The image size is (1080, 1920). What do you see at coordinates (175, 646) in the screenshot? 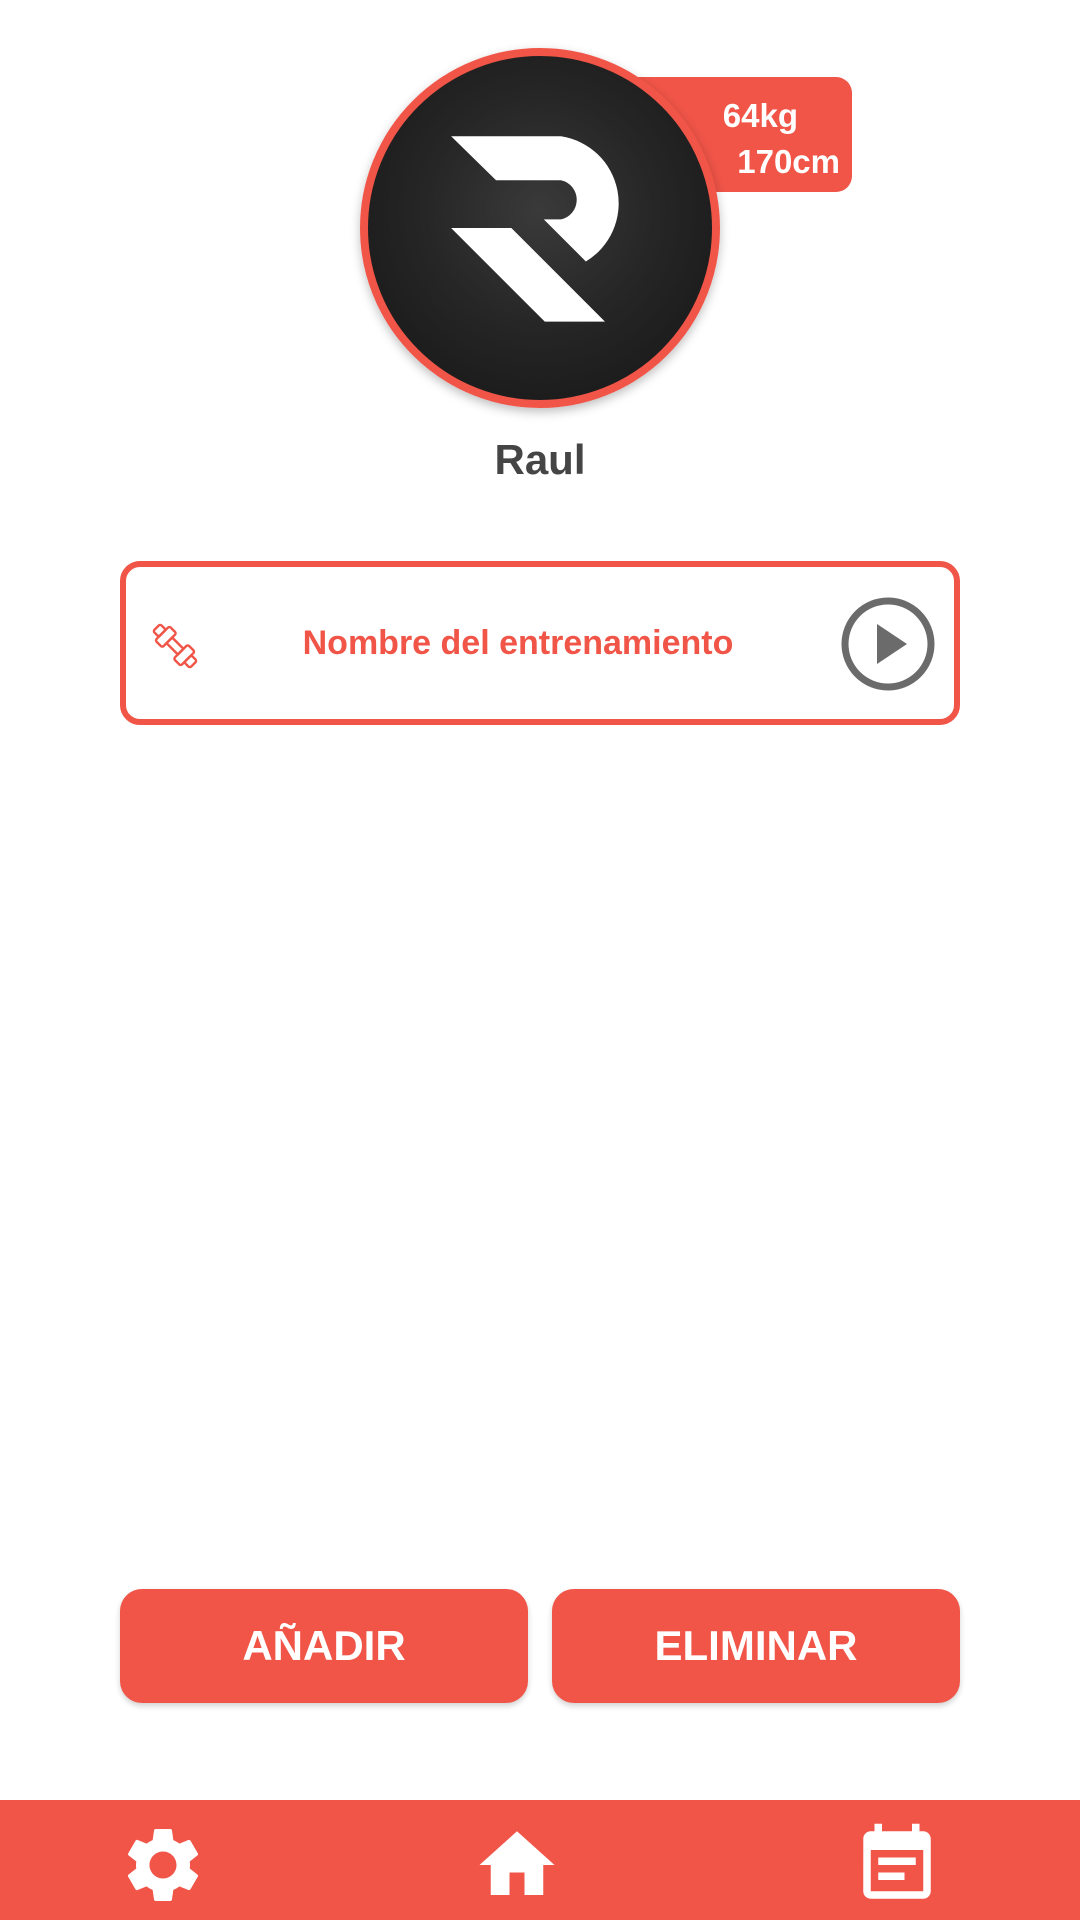
I see `dumbbell-icon` at bounding box center [175, 646].